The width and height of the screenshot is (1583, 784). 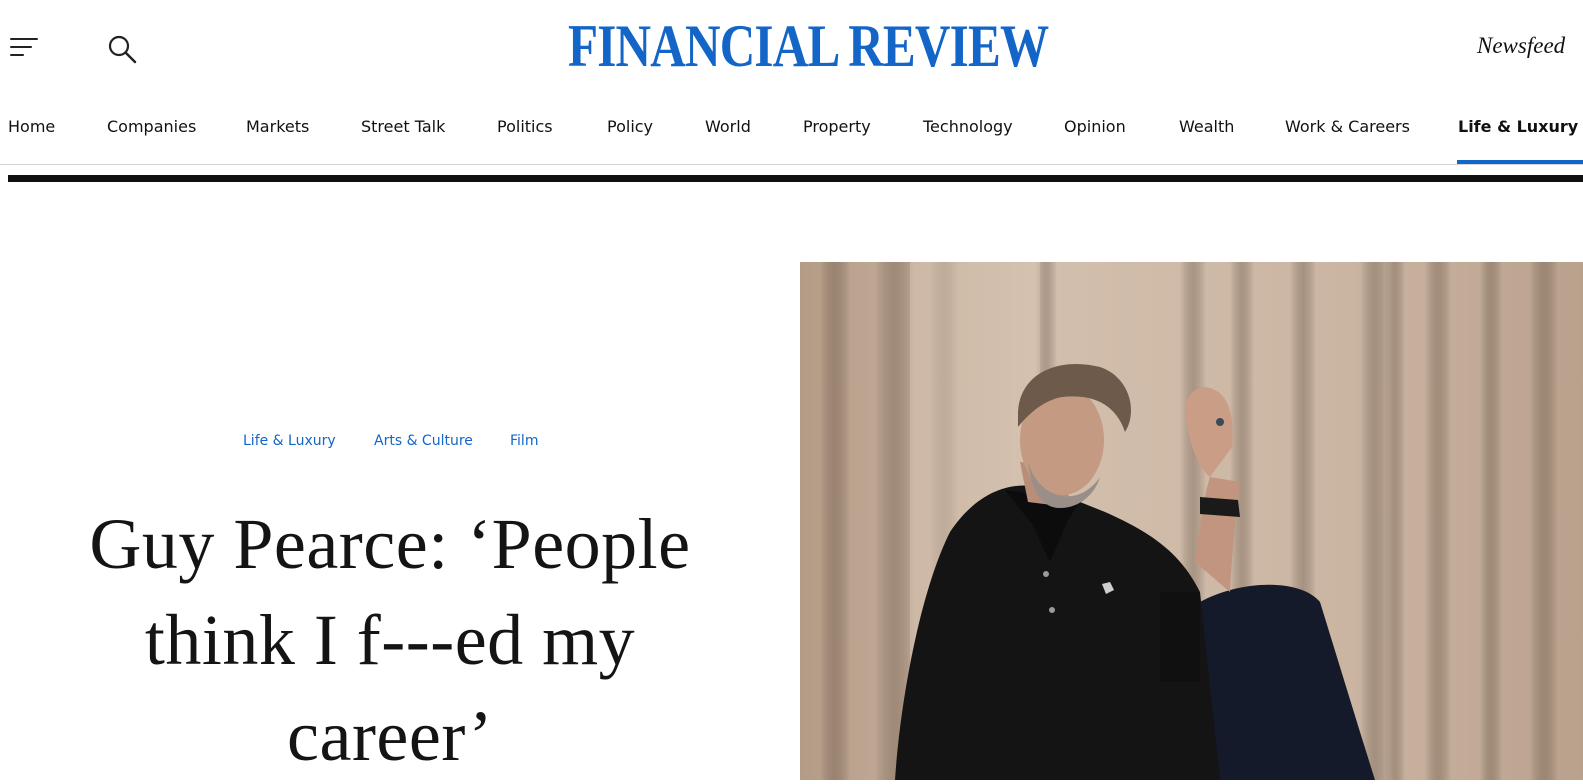 What do you see at coordinates (122, 49) in the screenshot?
I see `search-icon` at bounding box center [122, 49].